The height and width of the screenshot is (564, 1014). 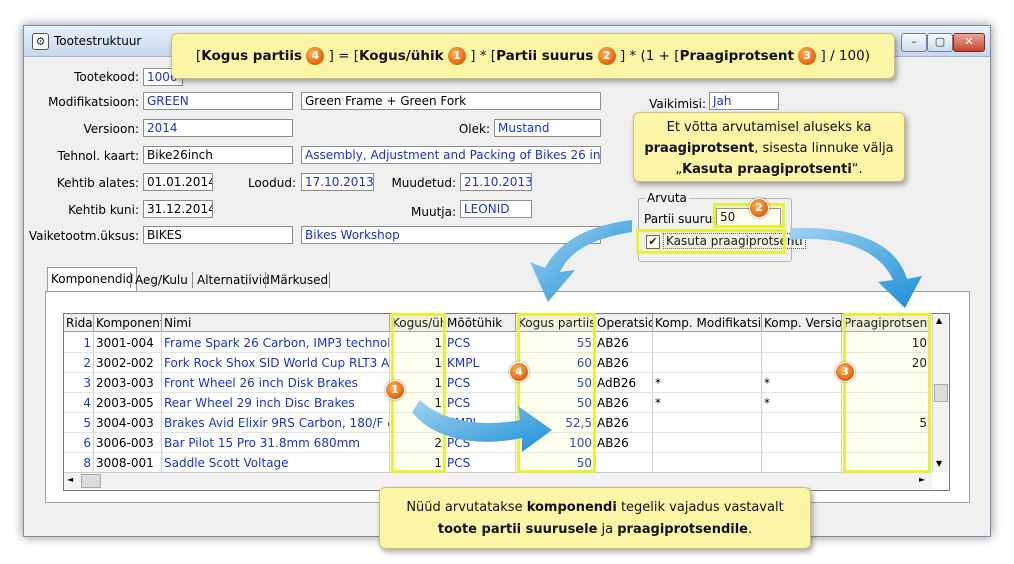 I want to click on formula-badge-4: 4, so click(x=315, y=56).